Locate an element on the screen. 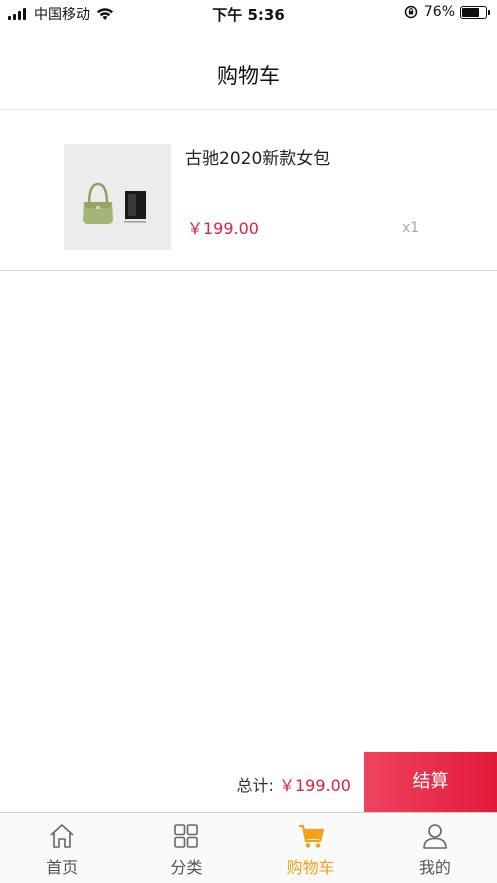 This screenshot has width=497, height=883. tab-cart-label: 购物车 is located at coordinates (310, 867).